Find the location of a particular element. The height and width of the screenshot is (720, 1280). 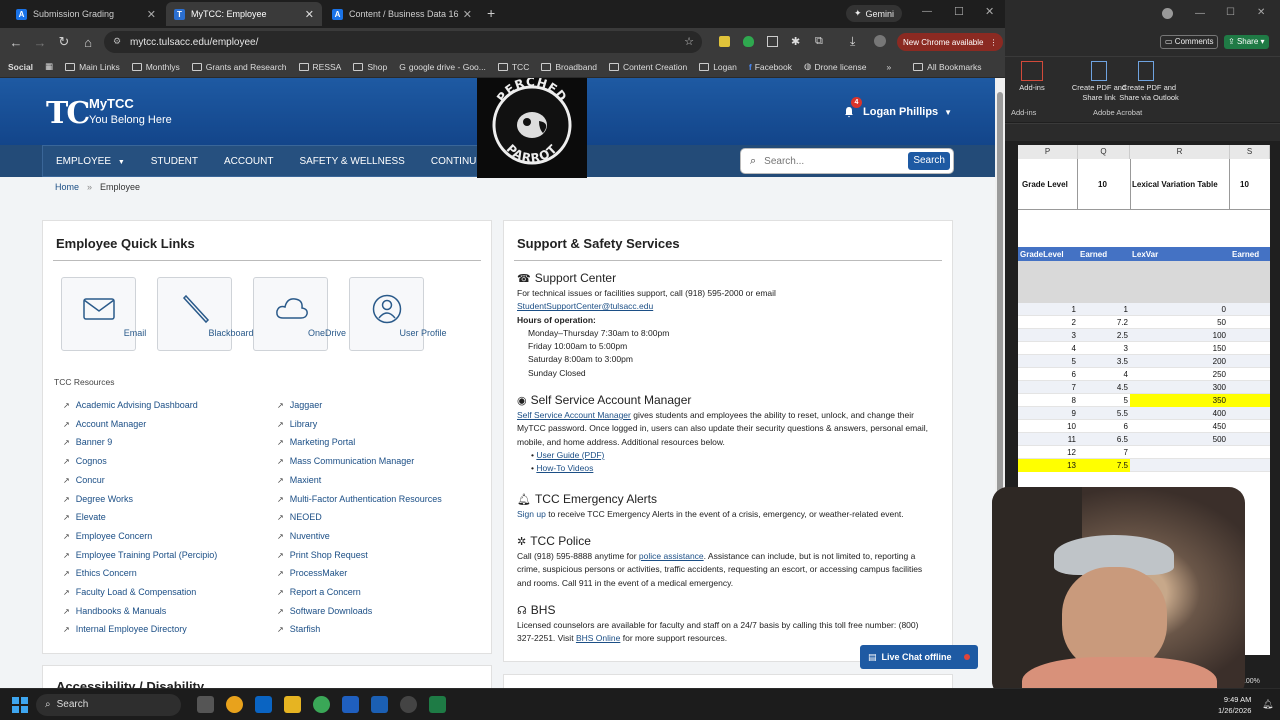

resource-link: ProcessMaker is located at coordinates (312, 573).